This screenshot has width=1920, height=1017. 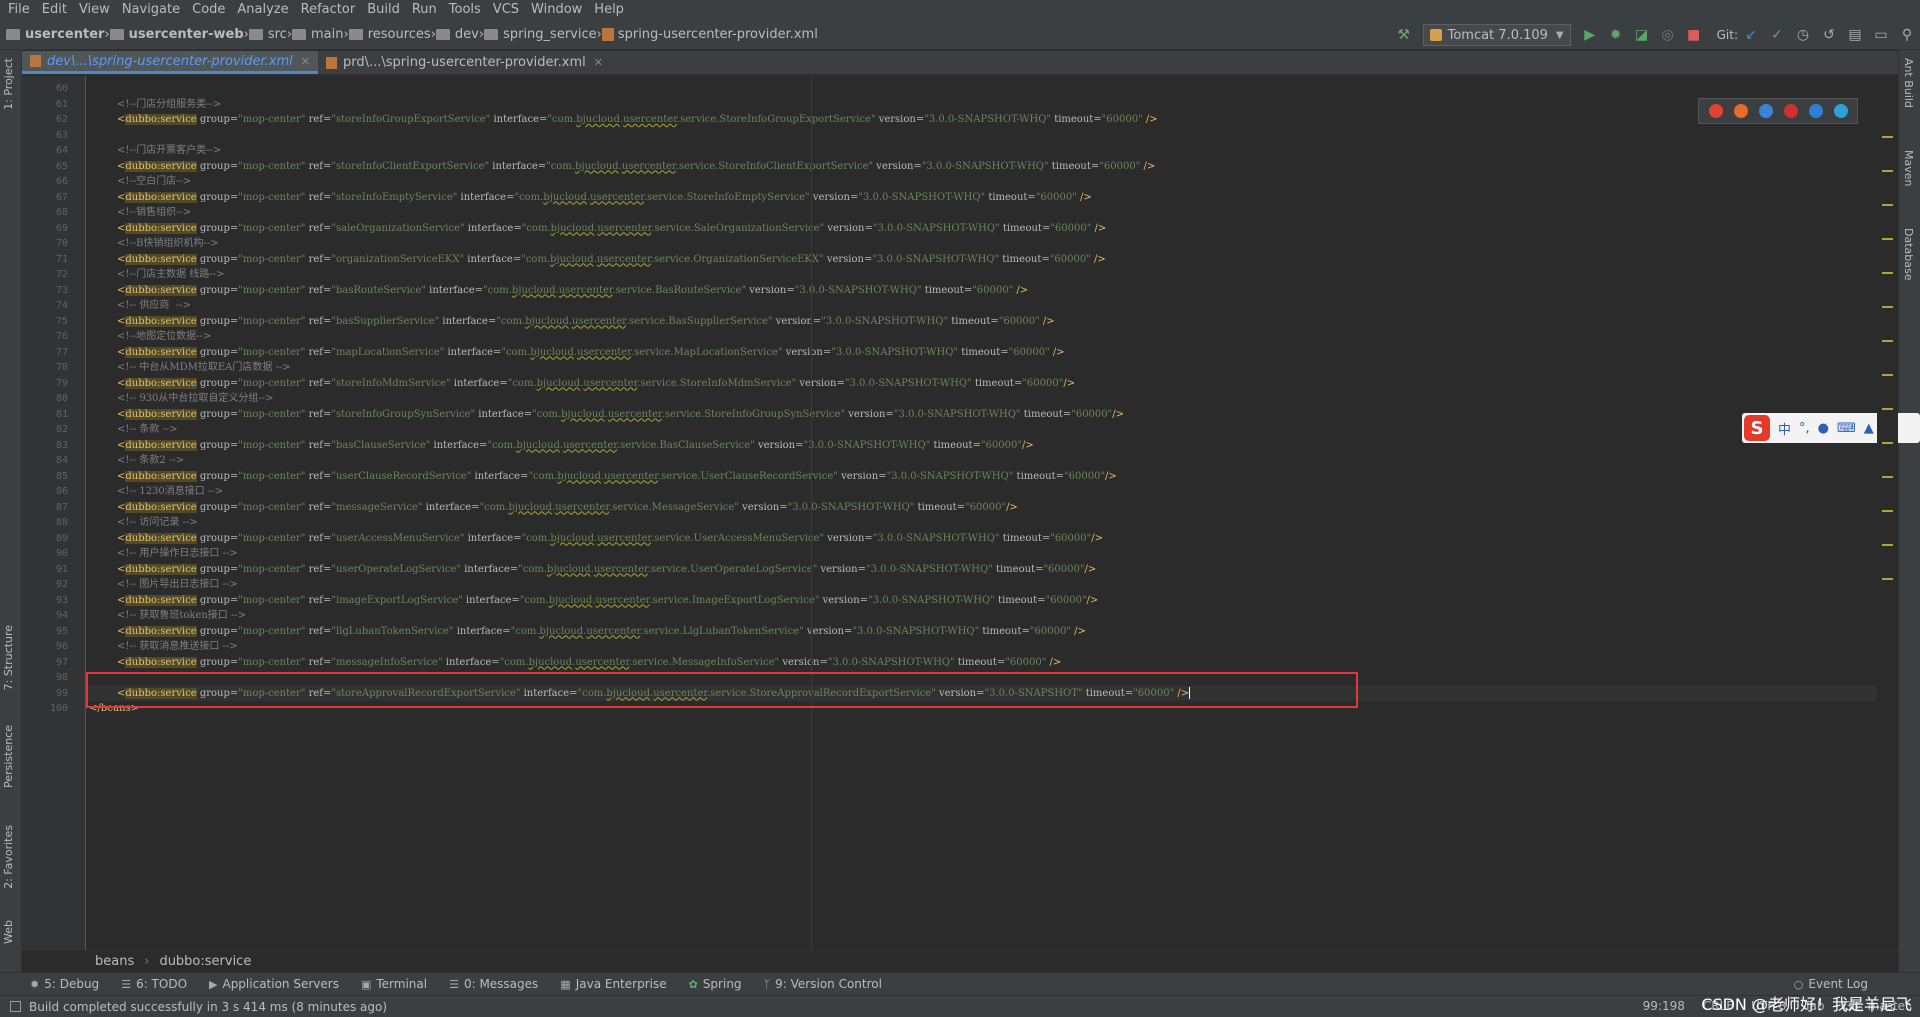 What do you see at coordinates (1831, 984) in the screenshot?
I see `tool-window-event-log: ○ Event Log` at bounding box center [1831, 984].